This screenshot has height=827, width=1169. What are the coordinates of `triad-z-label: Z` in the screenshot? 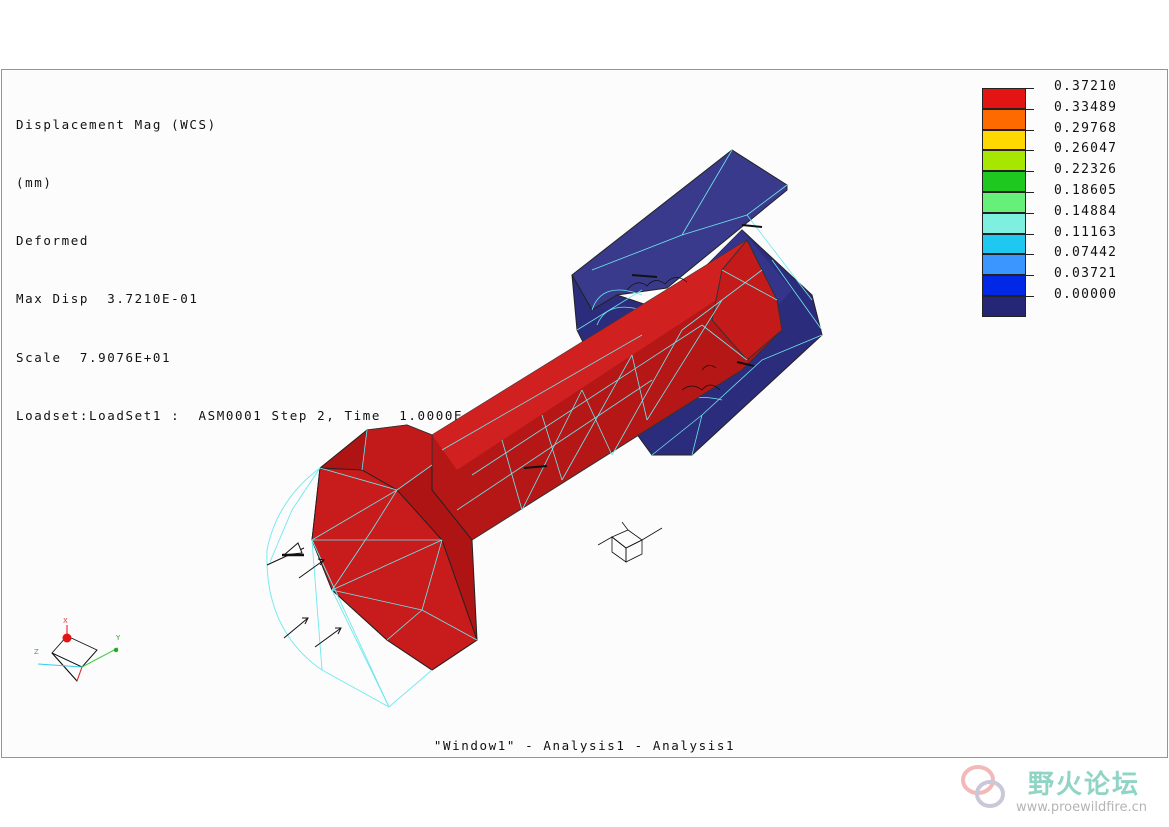 It's located at (36, 652).